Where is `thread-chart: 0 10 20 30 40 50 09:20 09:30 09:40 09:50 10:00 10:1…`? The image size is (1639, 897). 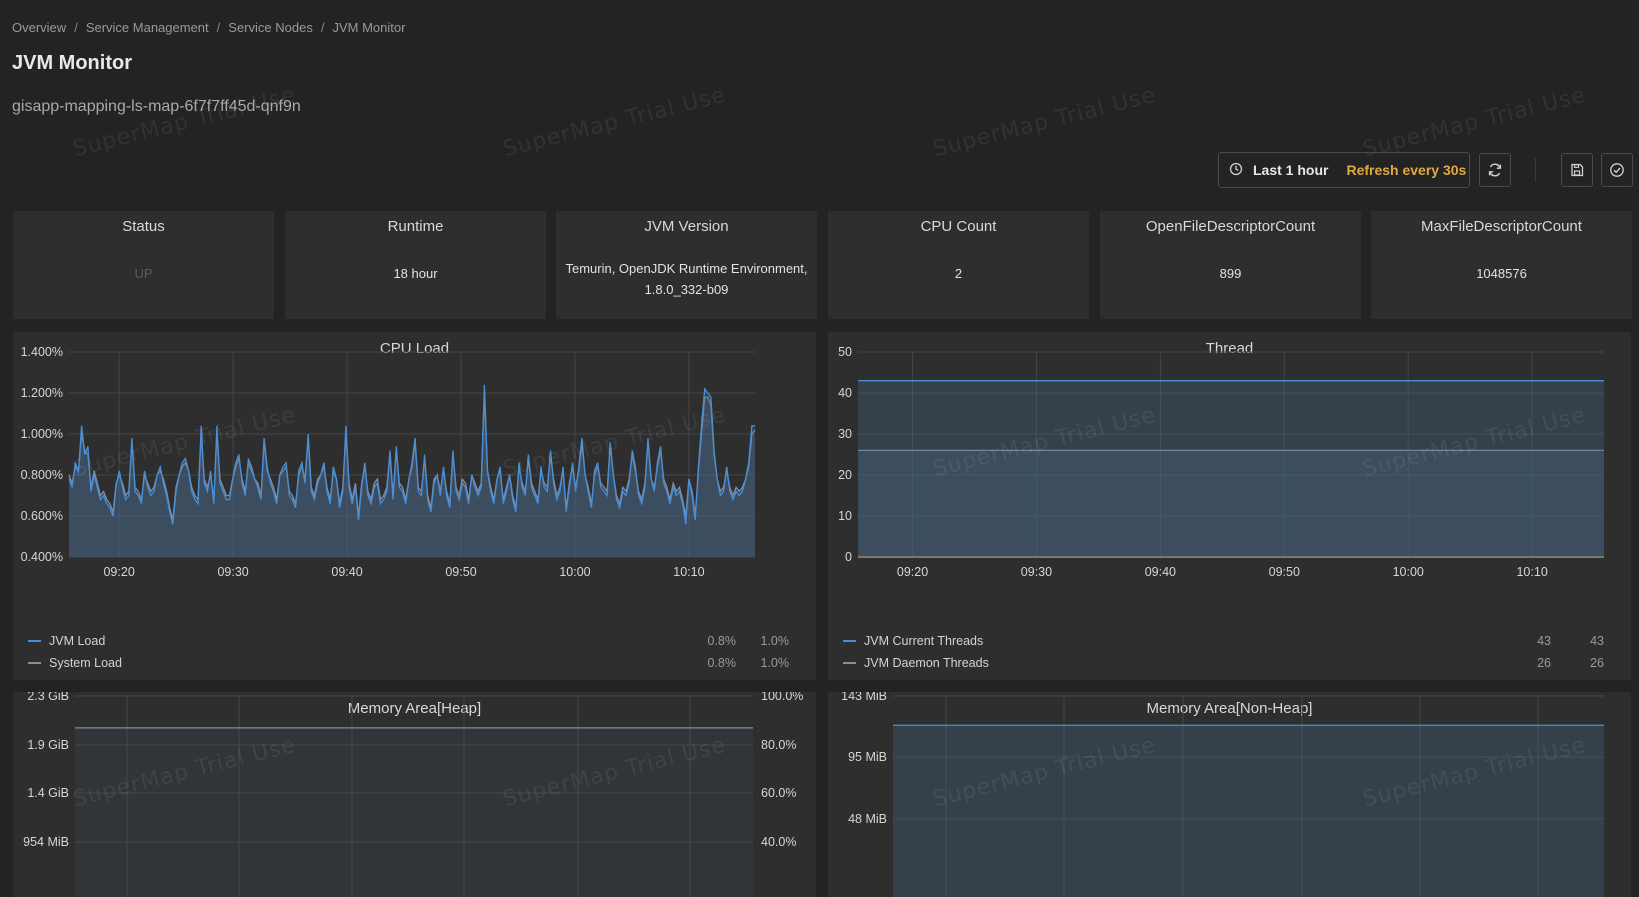 thread-chart: 0 10 20 30 40 50 09:20 09:30 09:40 09:50 10:00 10:1… is located at coordinates (1221, 462).